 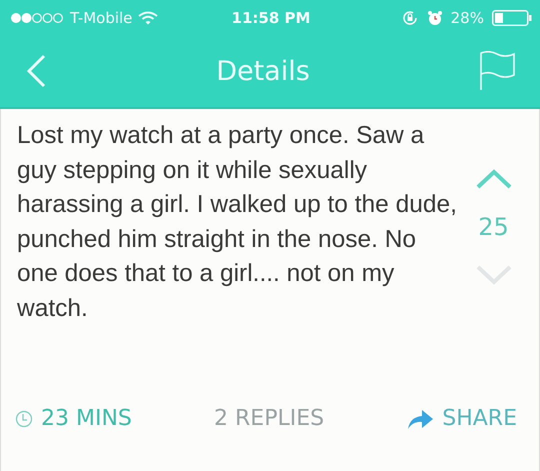 I want to click on share-button: SHARE, so click(x=461, y=418).